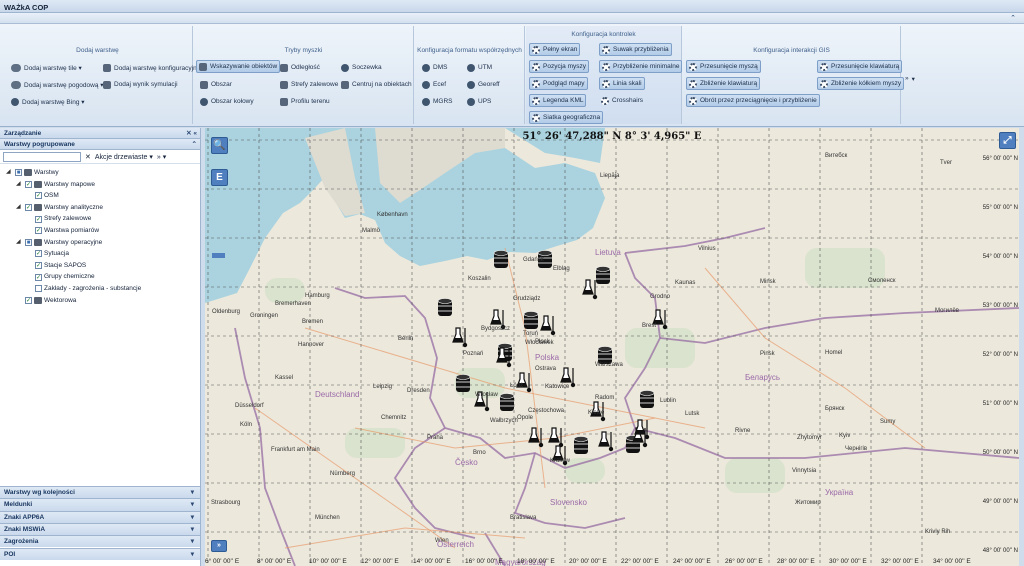  I want to click on checkbox, so click(38, 289).